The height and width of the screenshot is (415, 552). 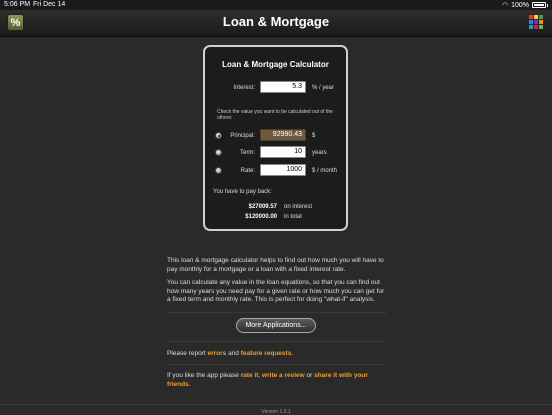 What do you see at coordinates (283, 152) in the screenshot?
I see `term-field: 10` at bounding box center [283, 152].